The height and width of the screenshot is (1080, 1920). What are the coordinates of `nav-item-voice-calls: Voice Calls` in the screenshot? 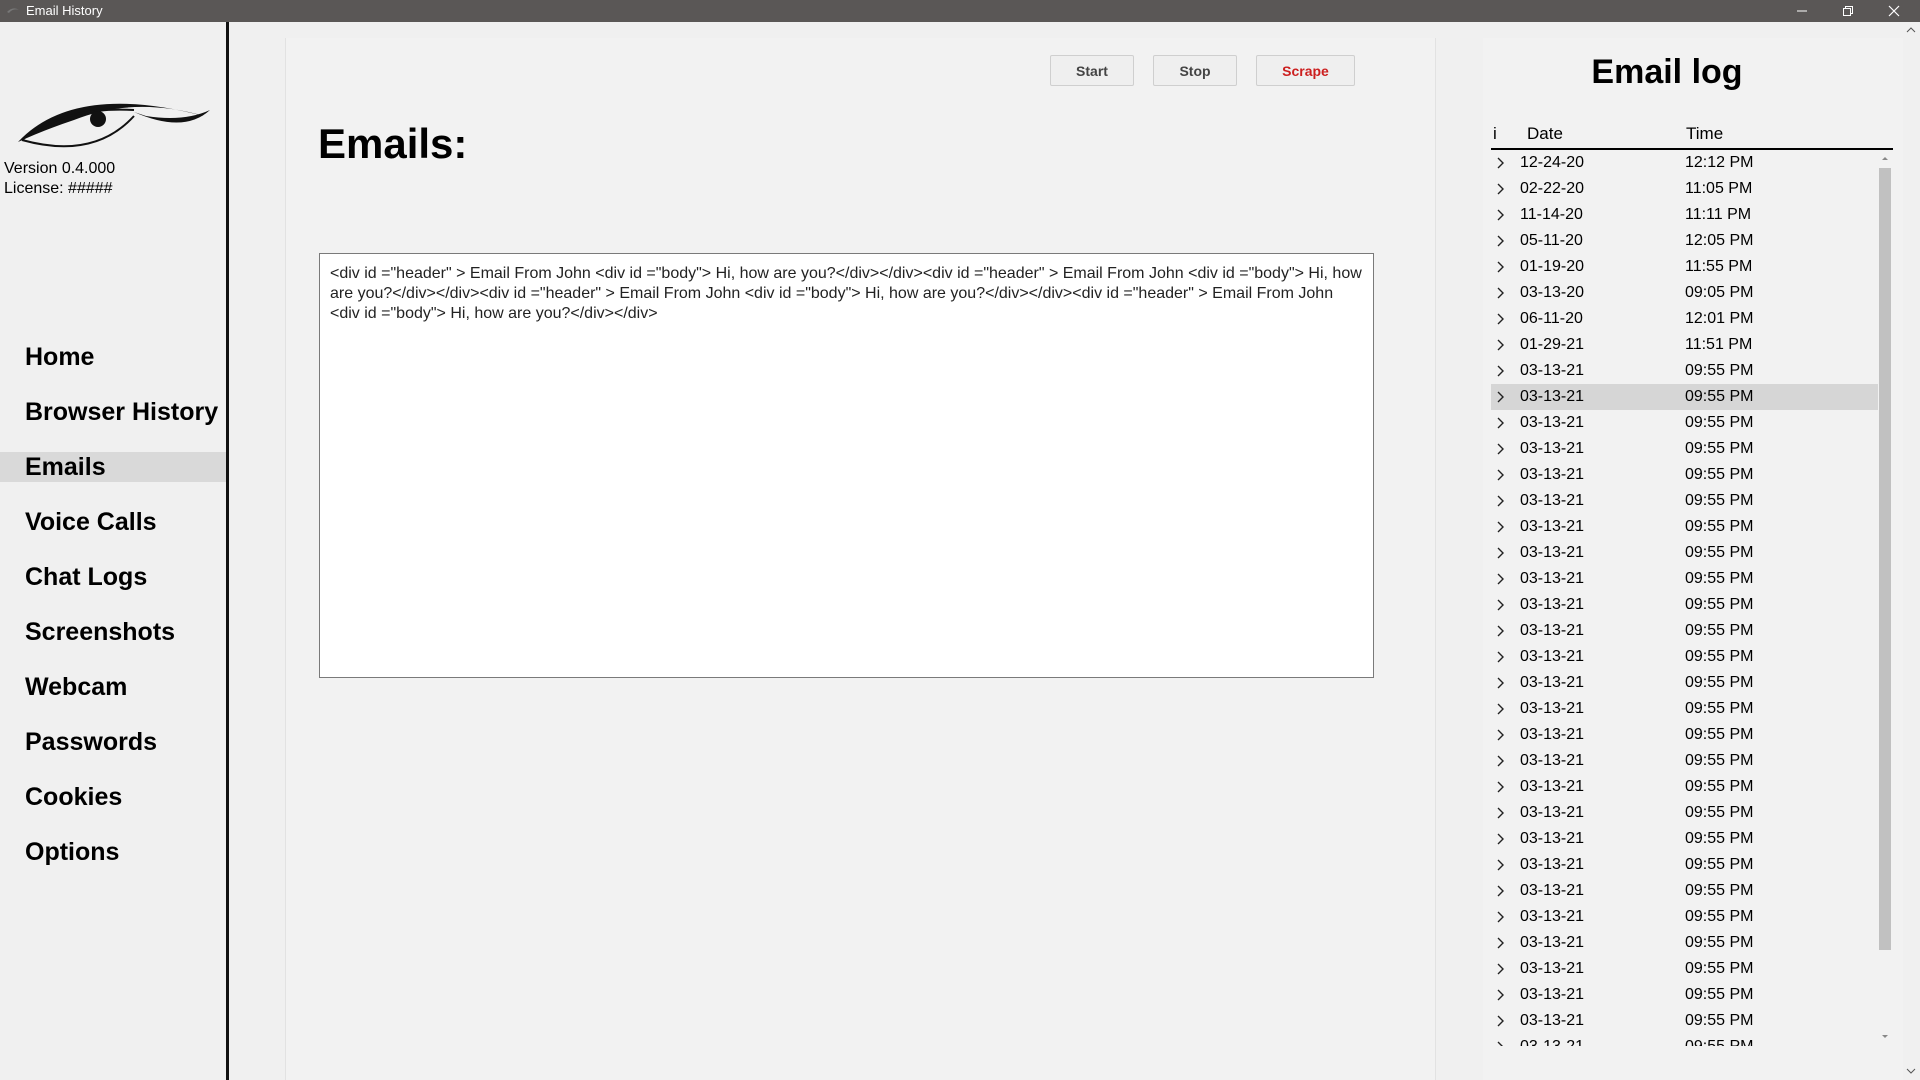 It's located at (113, 522).